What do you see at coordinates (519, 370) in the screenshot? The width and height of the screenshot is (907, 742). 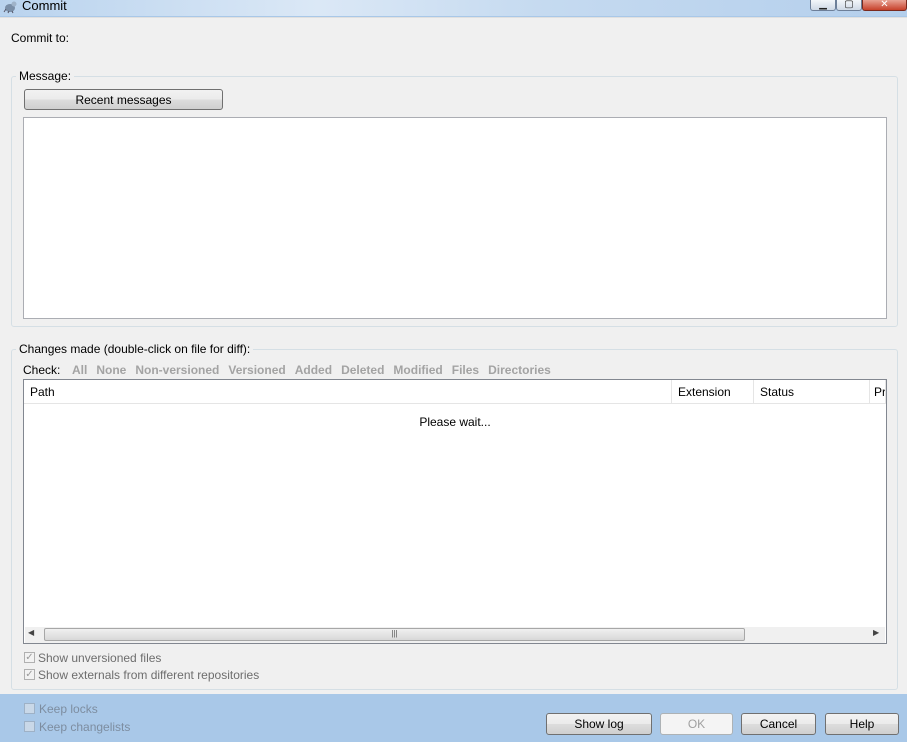 I see `check-directories-link: Directories` at bounding box center [519, 370].